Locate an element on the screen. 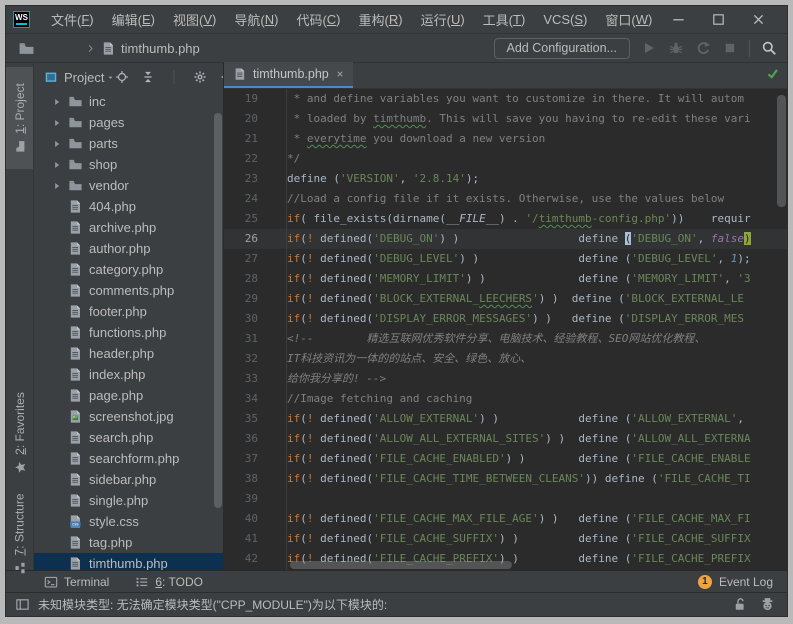 Image resolution: width=793 pixels, height=624 pixels. tree-item-category.php: category.php is located at coordinates (128, 269).